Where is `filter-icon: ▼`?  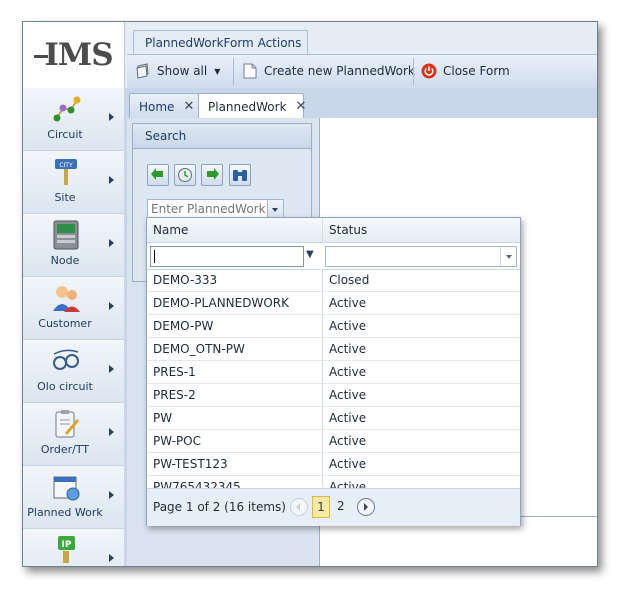
filter-icon: ▼ is located at coordinates (310, 254).